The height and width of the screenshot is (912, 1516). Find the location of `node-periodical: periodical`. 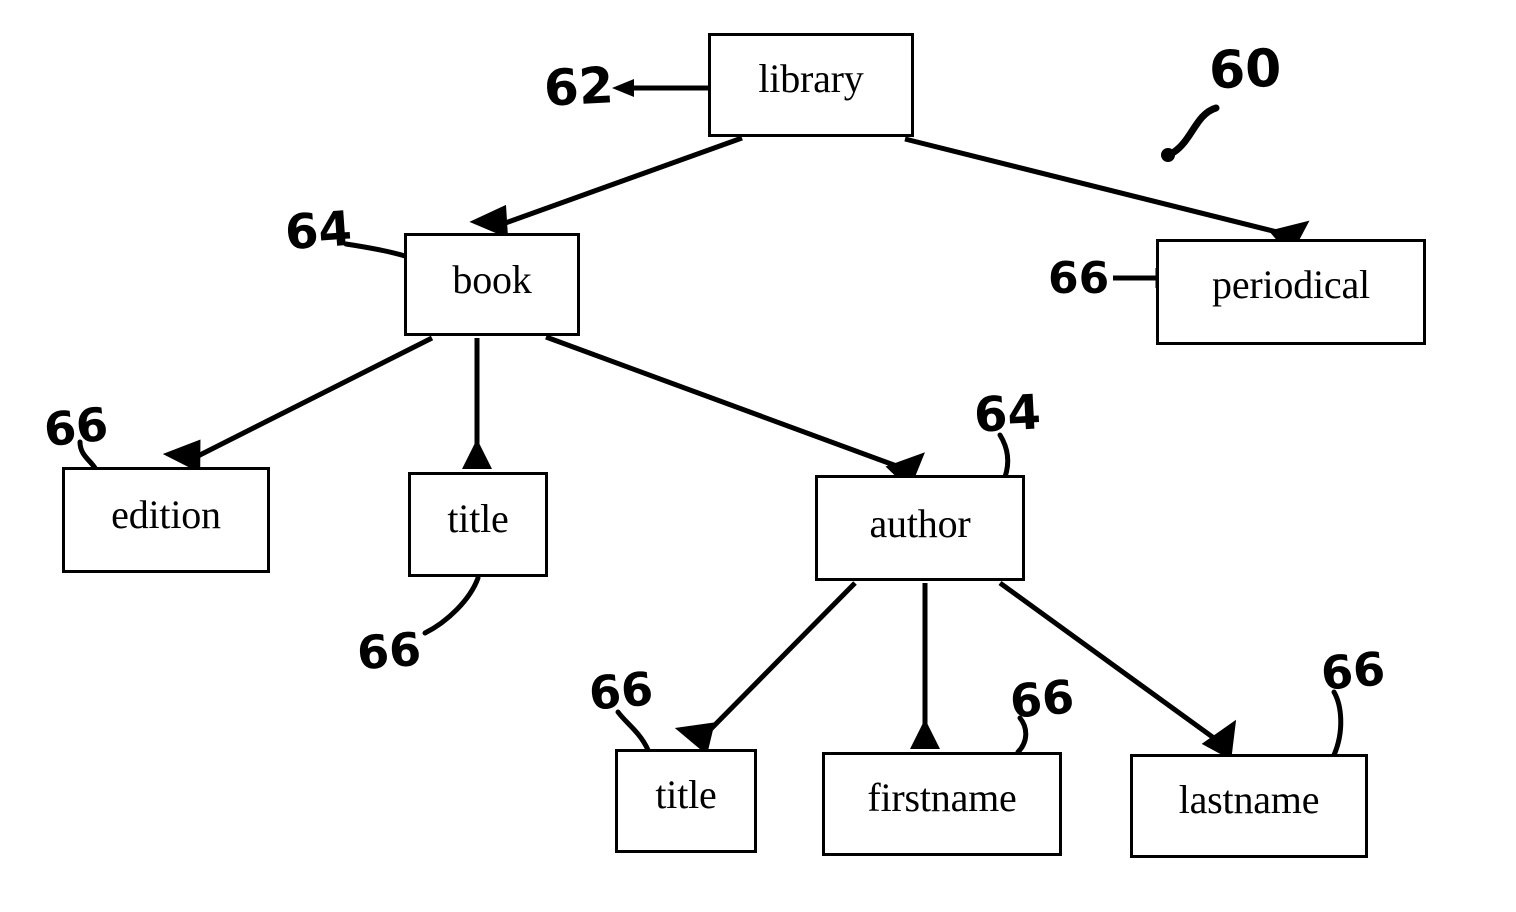

node-periodical: periodical is located at coordinates (1291, 292).